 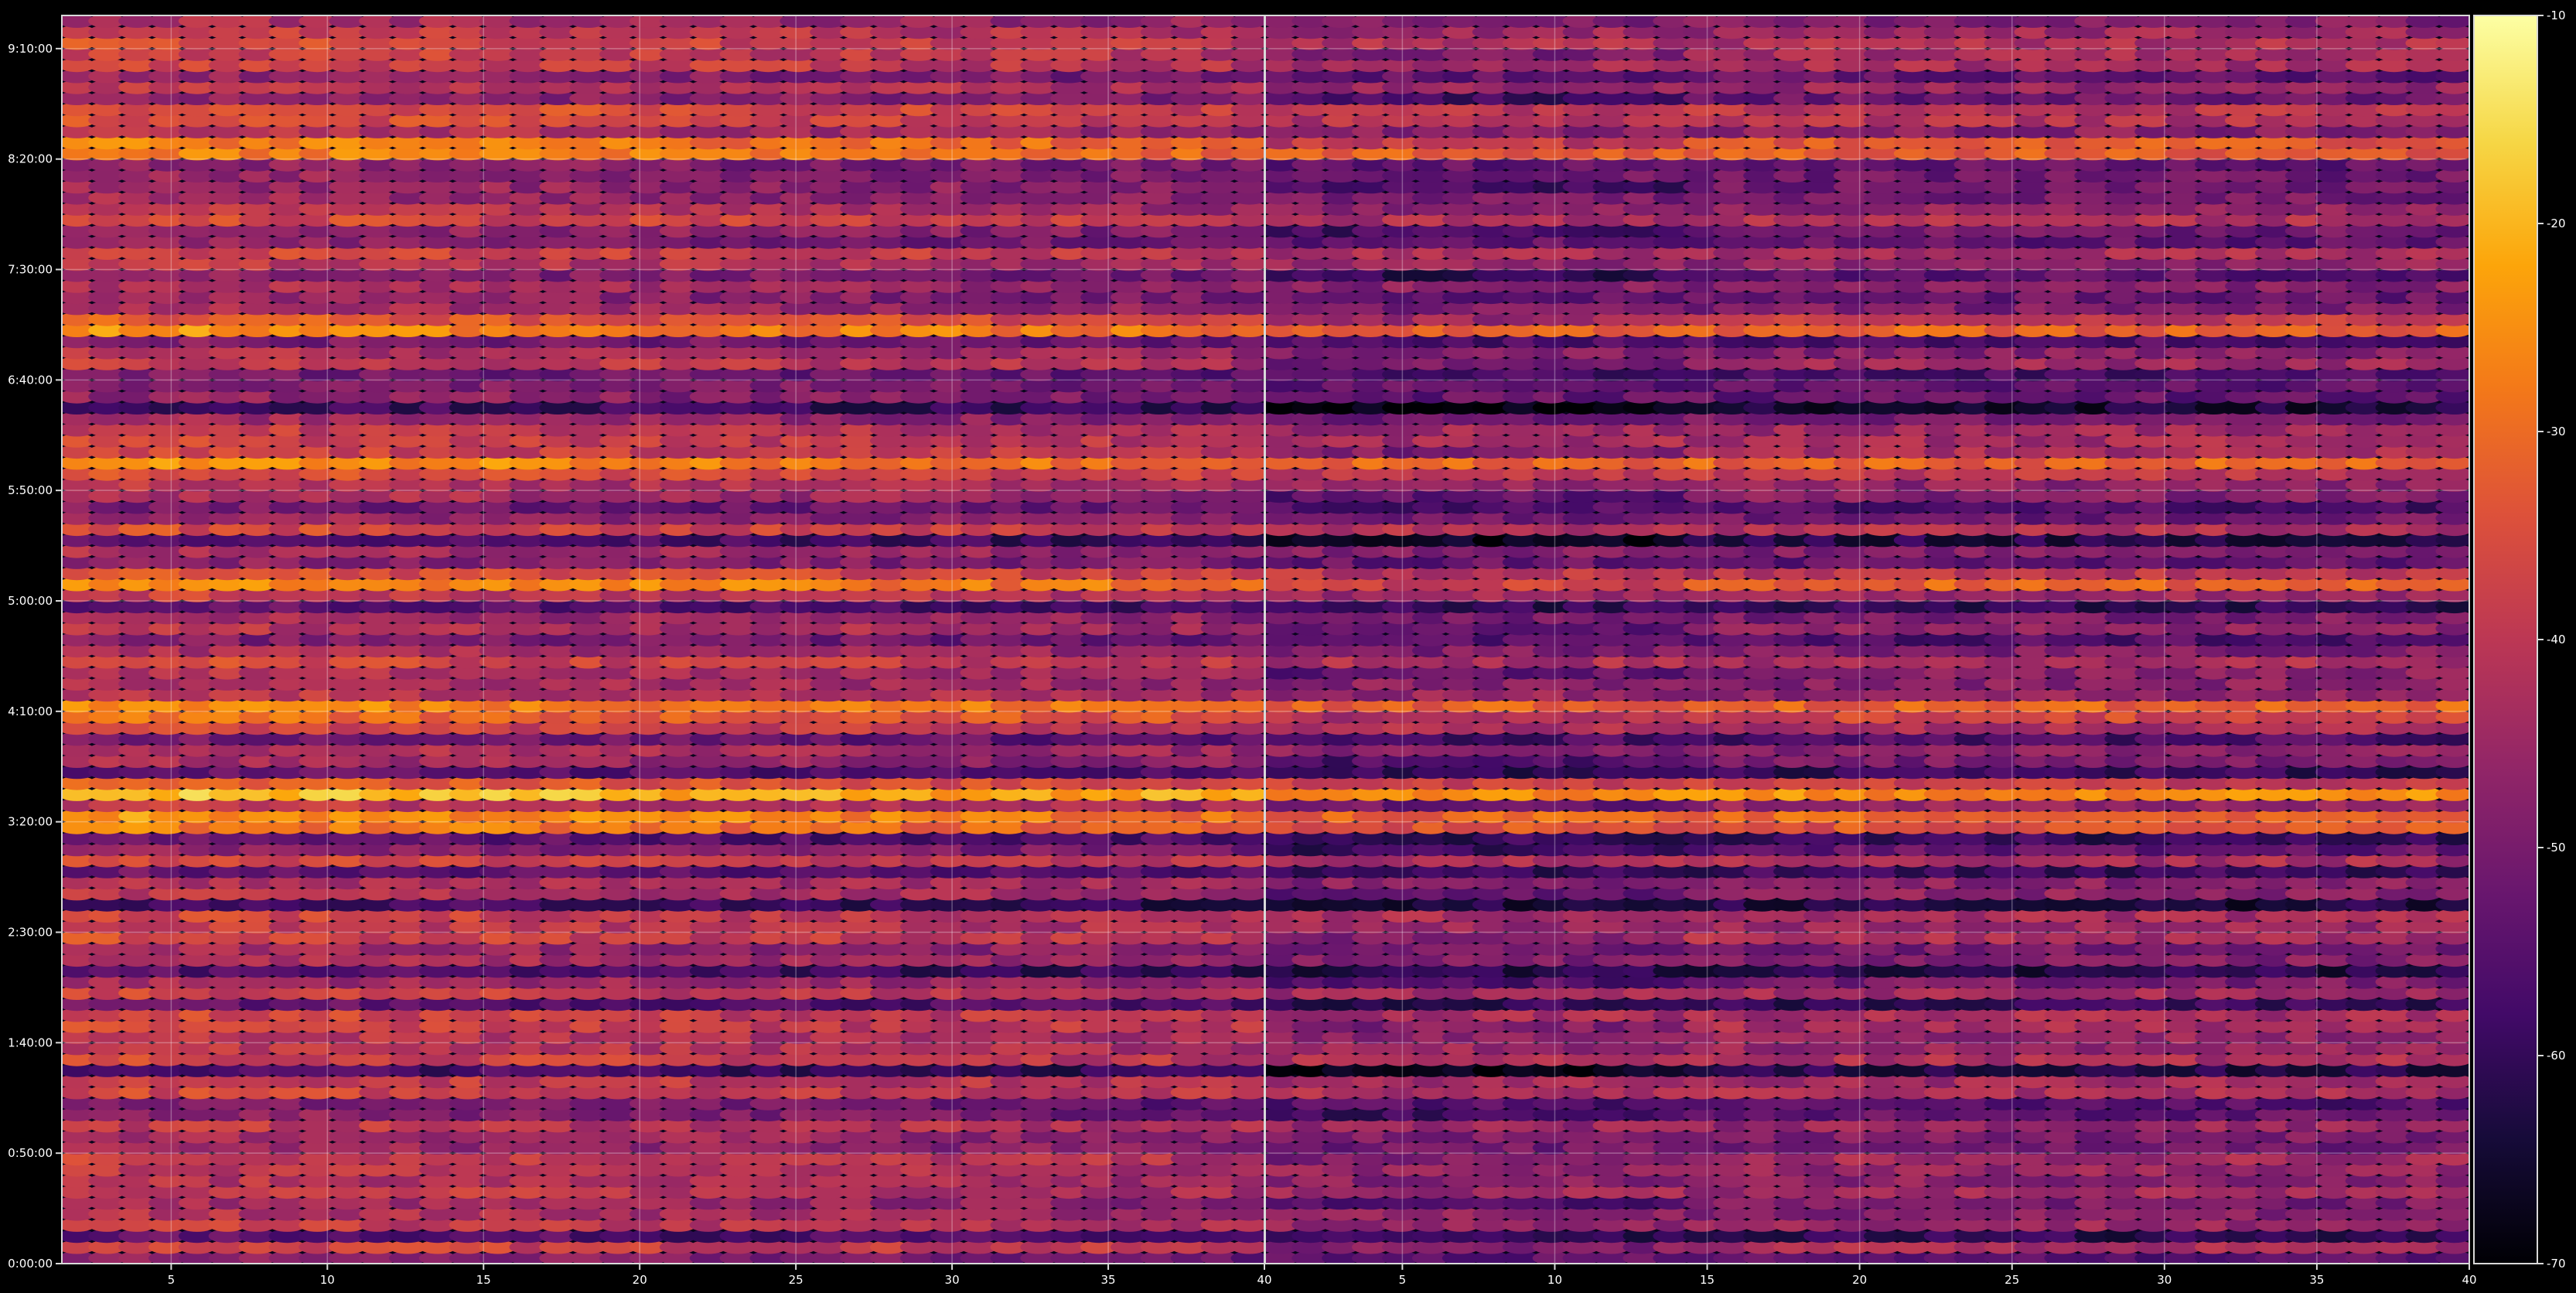 I want to click on x-tick-label: 25, so click(x=797, y=1280).